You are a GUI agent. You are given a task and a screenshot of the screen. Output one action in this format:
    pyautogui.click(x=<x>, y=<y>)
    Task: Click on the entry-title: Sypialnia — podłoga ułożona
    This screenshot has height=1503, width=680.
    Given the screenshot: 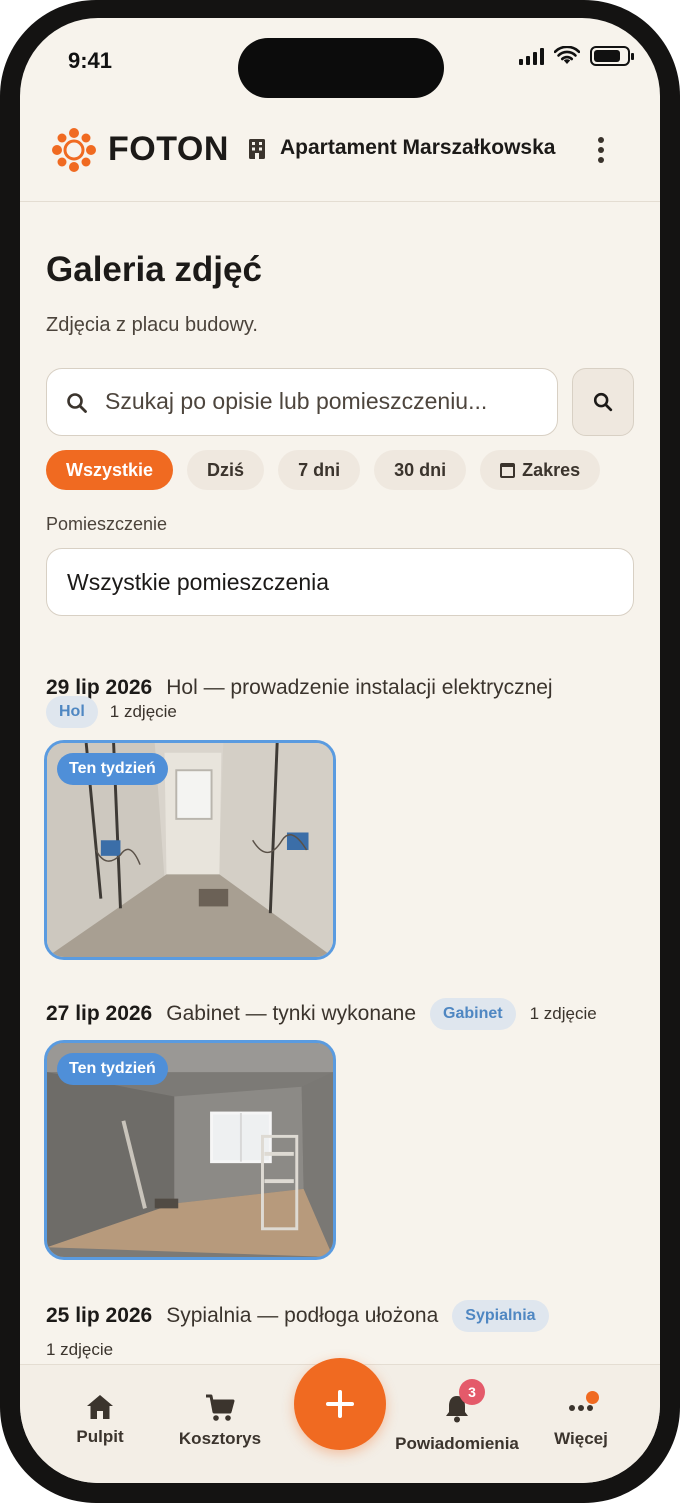 What is the action you would take?
    pyautogui.click(x=302, y=1315)
    